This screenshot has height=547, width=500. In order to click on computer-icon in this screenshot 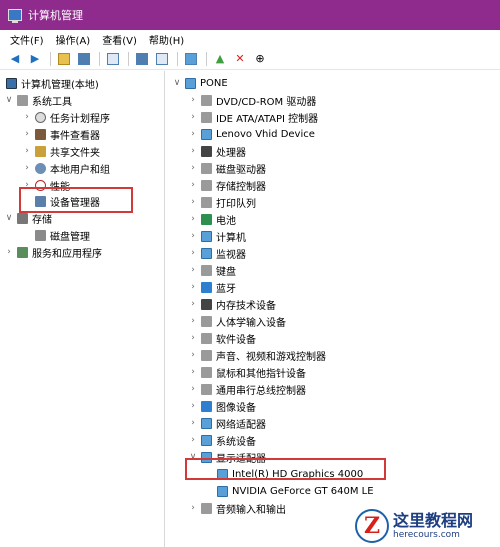, I will do `click(11, 83)`.